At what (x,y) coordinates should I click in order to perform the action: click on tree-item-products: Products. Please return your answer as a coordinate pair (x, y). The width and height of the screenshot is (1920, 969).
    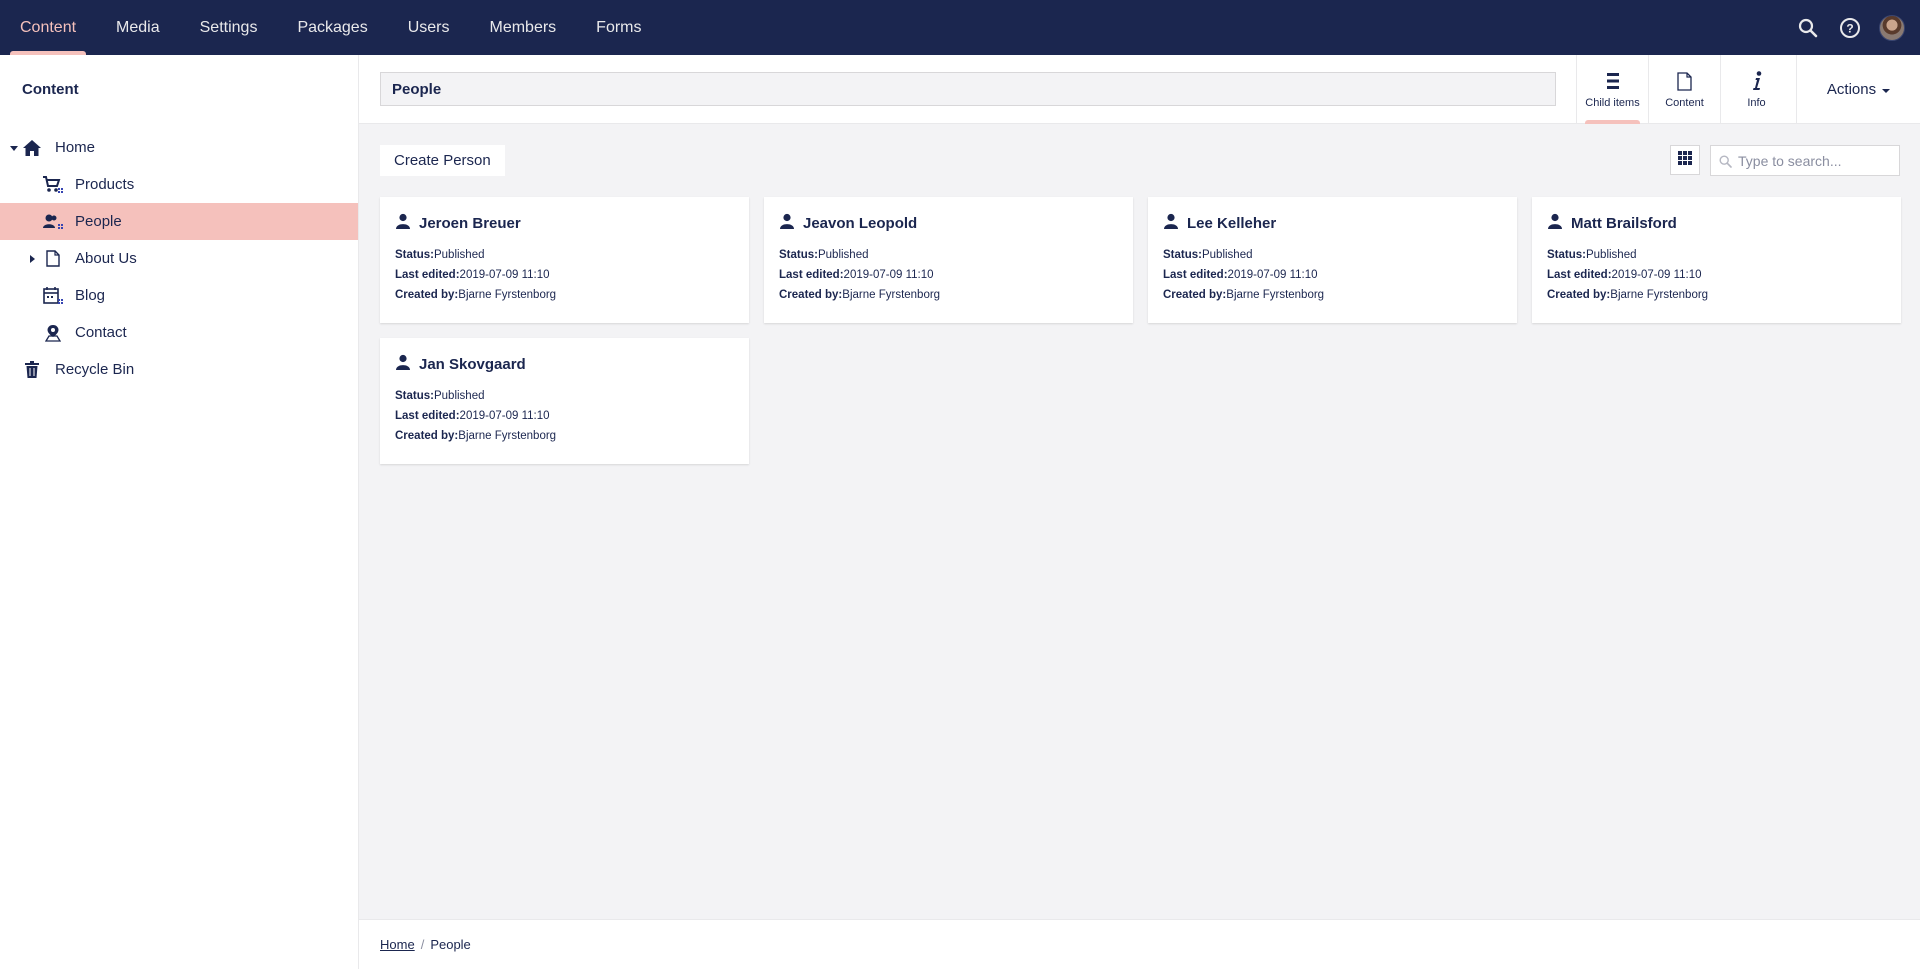
    Looking at the image, I should click on (179, 184).